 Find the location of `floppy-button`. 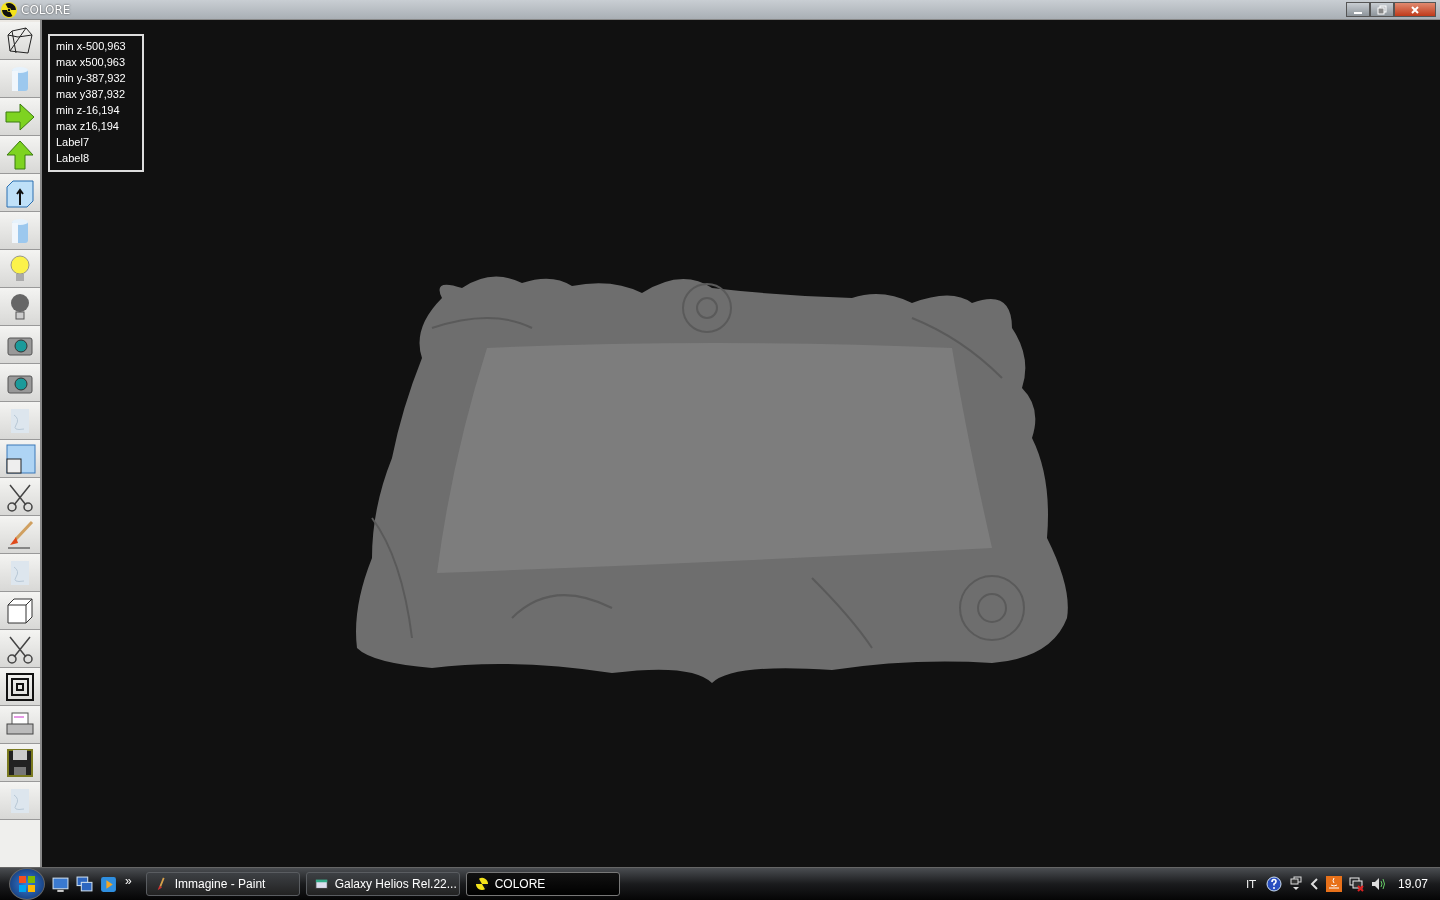

floppy-button is located at coordinates (20, 763).